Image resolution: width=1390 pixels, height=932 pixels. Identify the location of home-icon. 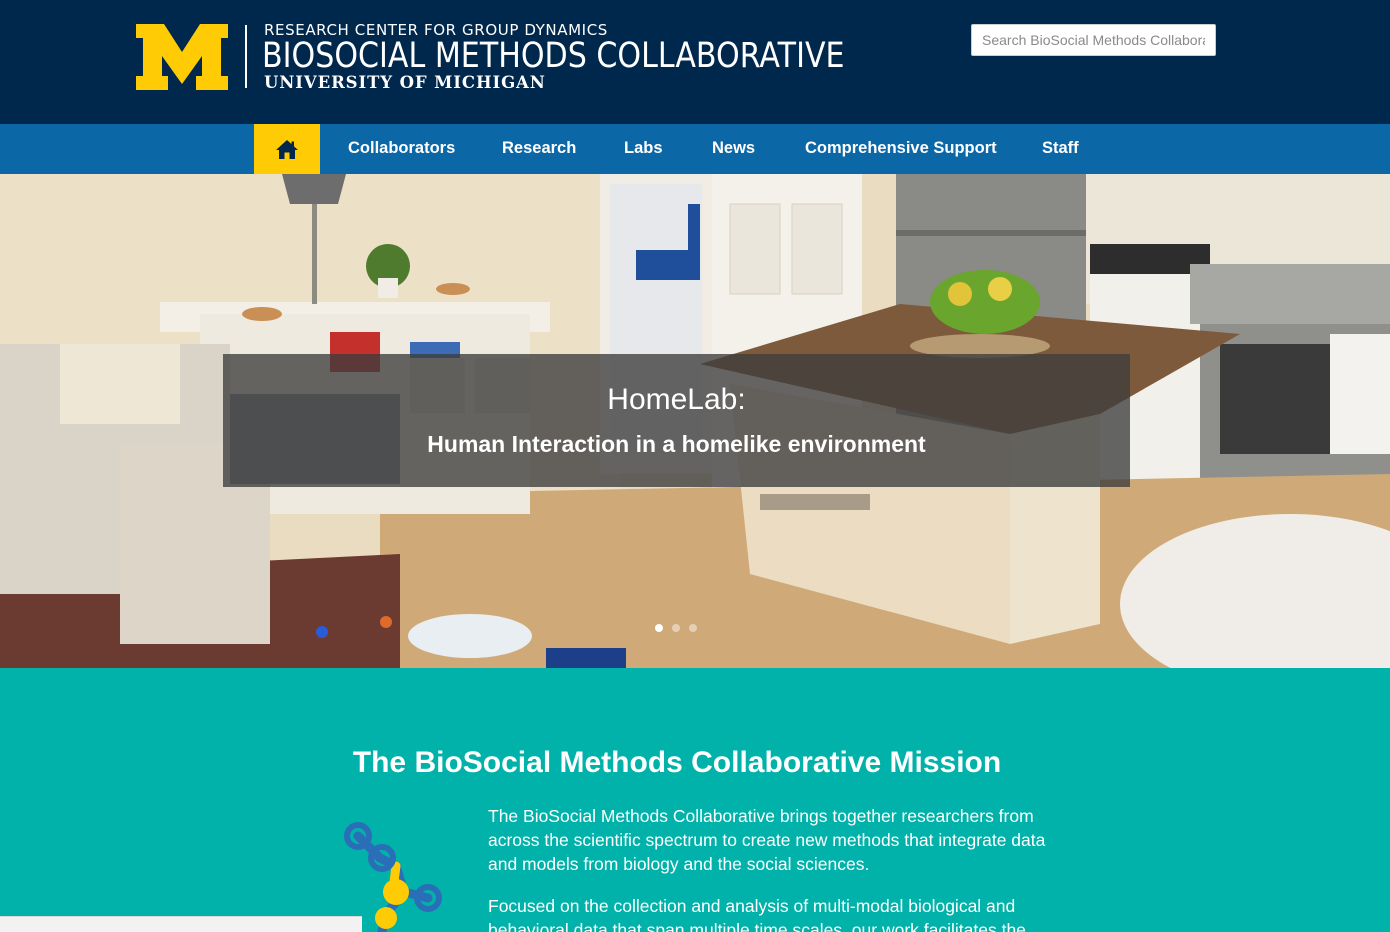
(287, 149).